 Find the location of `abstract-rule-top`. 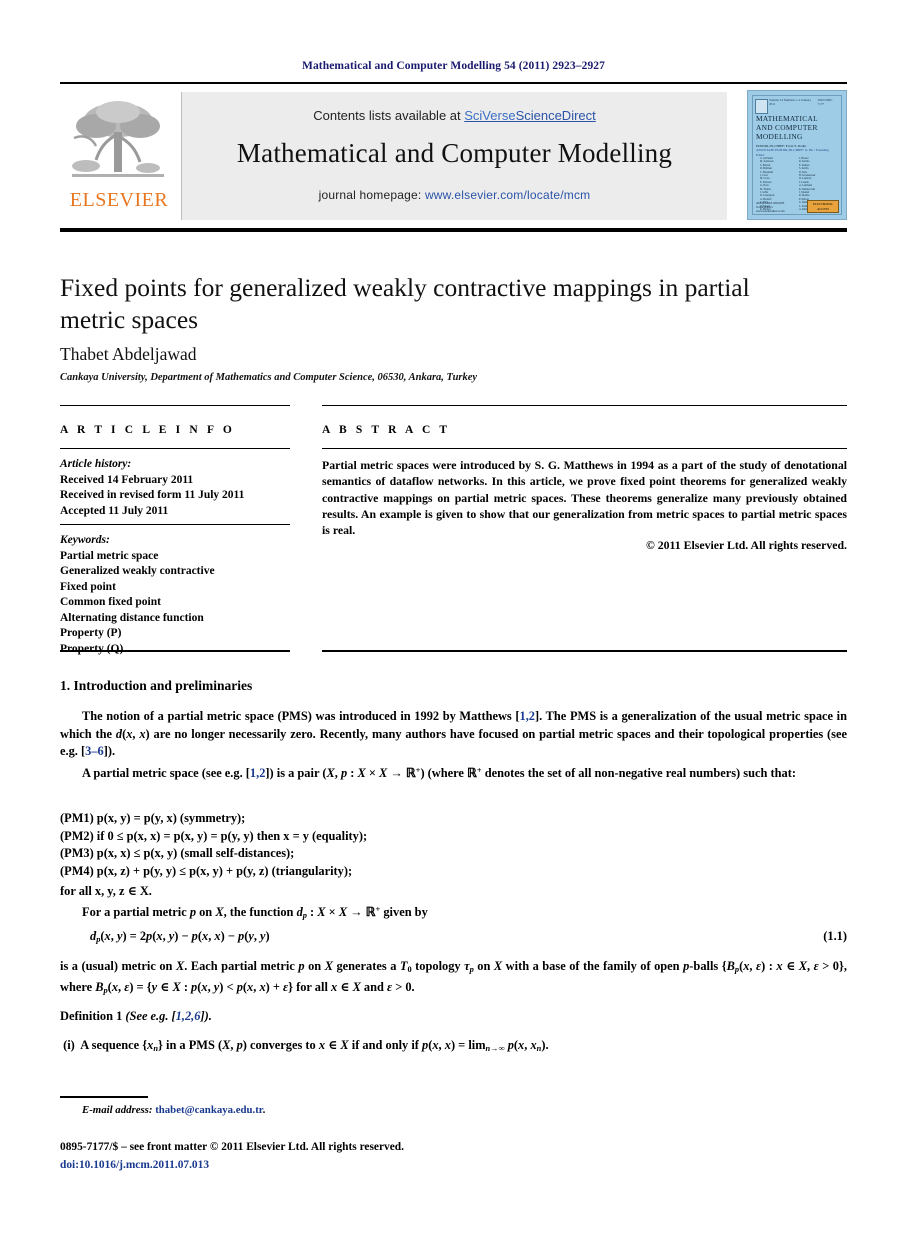

abstract-rule-top is located at coordinates (584, 405).